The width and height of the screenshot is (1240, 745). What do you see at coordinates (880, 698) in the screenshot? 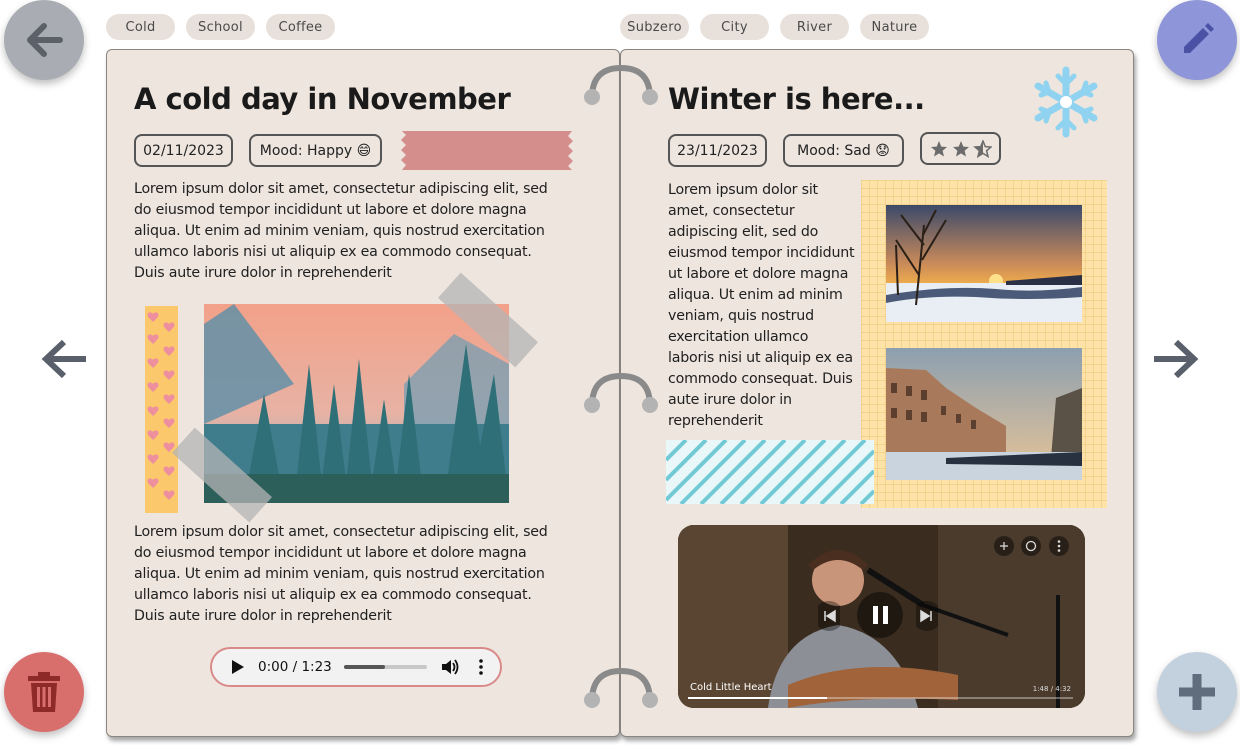
I see `video-progress-bar` at bounding box center [880, 698].